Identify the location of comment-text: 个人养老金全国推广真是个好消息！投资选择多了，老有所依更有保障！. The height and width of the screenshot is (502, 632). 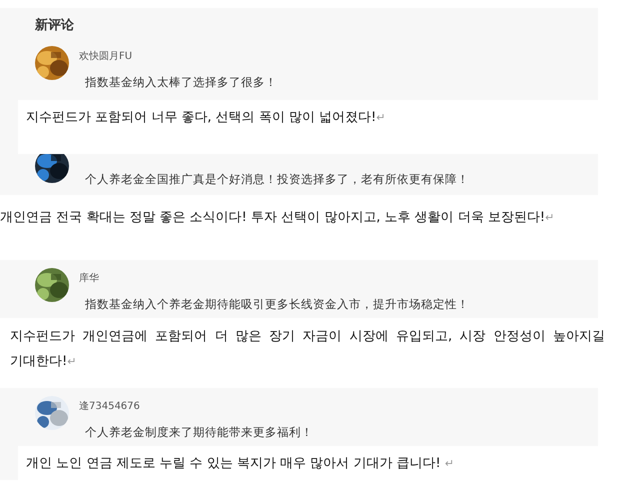
(277, 179).